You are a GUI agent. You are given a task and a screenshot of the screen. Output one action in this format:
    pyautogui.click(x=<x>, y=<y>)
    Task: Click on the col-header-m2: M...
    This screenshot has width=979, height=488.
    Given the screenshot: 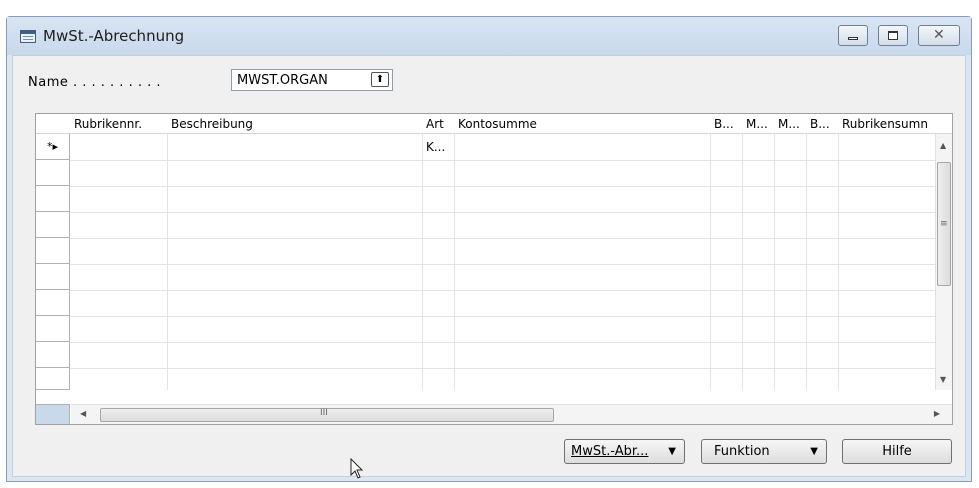 What is the action you would take?
    pyautogui.click(x=790, y=124)
    